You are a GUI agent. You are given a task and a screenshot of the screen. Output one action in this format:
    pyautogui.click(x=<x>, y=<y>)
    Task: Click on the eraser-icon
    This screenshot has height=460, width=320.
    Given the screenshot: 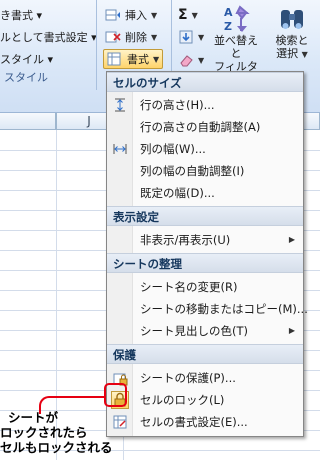 What is the action you would take?
    pyautogui.click(x=186, y=60)
    